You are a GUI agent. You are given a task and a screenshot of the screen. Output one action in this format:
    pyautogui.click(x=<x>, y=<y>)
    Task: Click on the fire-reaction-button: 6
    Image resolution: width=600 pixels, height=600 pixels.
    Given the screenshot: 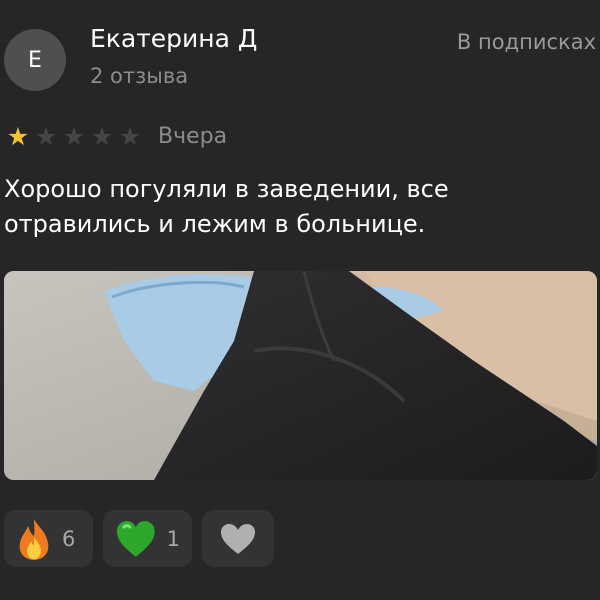 What is the action you would take?
    pyautogui.click(x=48, y=538)
    